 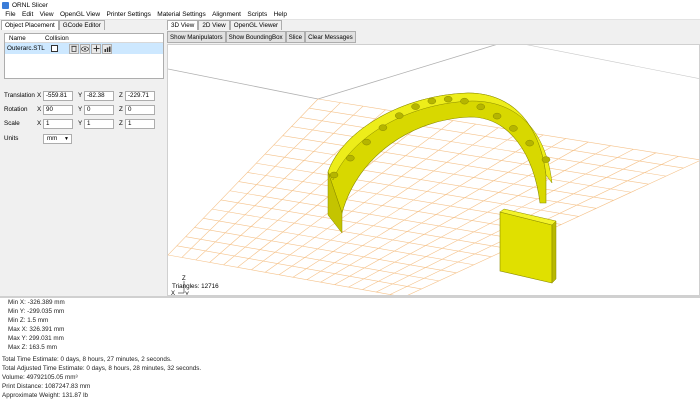 What do you see at coordinates (81, 109) in the screenshot?
I see `rotation-row: Rotation X 90 Y 0 Z 0` at bounding box center [81, 109].